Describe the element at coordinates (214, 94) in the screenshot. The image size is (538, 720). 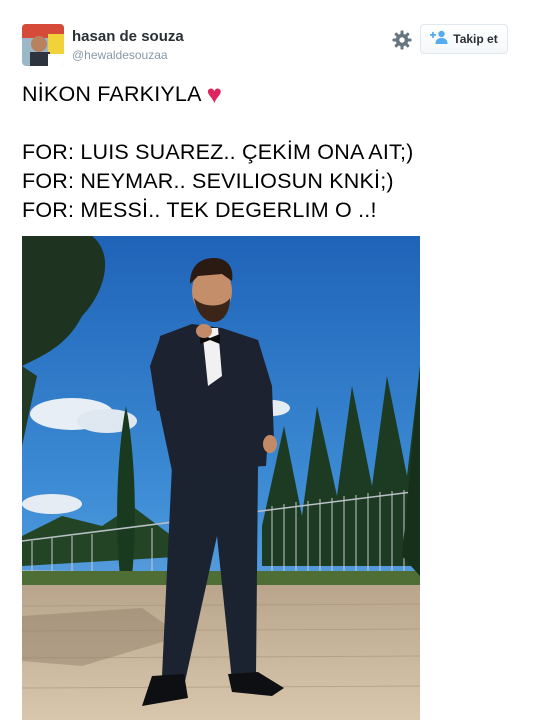
I see `heart-icon: ♥` at that location.